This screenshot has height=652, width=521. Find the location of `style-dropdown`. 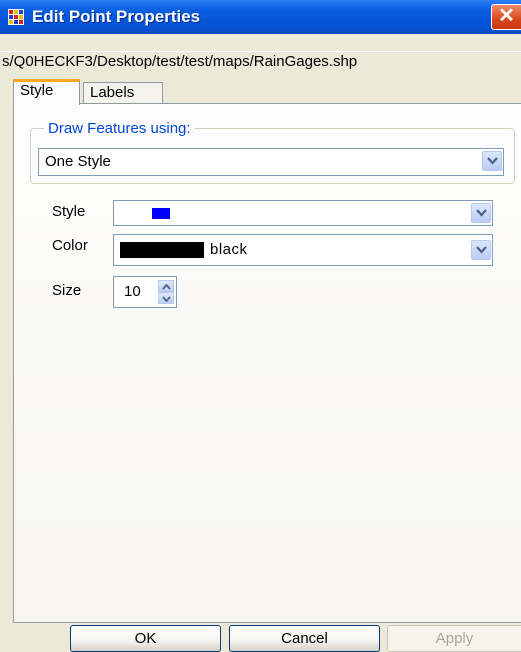

style-dropdown is located at coordinates (303, 213).